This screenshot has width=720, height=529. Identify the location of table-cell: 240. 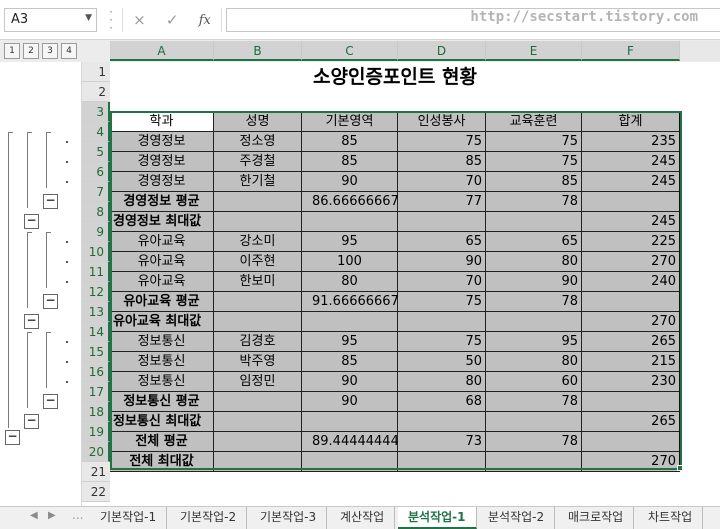
(631, 282).